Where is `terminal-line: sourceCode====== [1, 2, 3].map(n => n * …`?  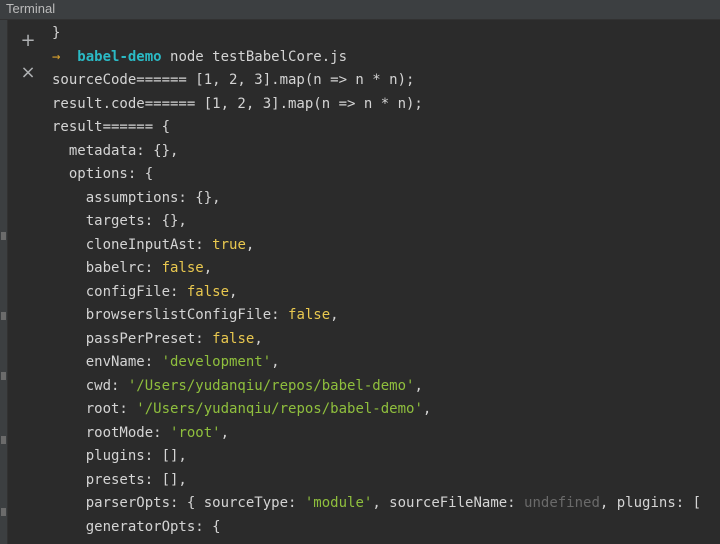
terminal-line: sourceCode====== [1, 2, 3].map(n => n * … is located at coordinates (386, 81).